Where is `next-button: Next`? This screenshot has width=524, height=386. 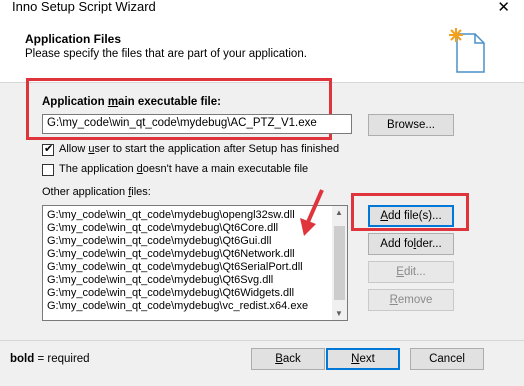 next-button: Next is located at coordinates (363, 359).